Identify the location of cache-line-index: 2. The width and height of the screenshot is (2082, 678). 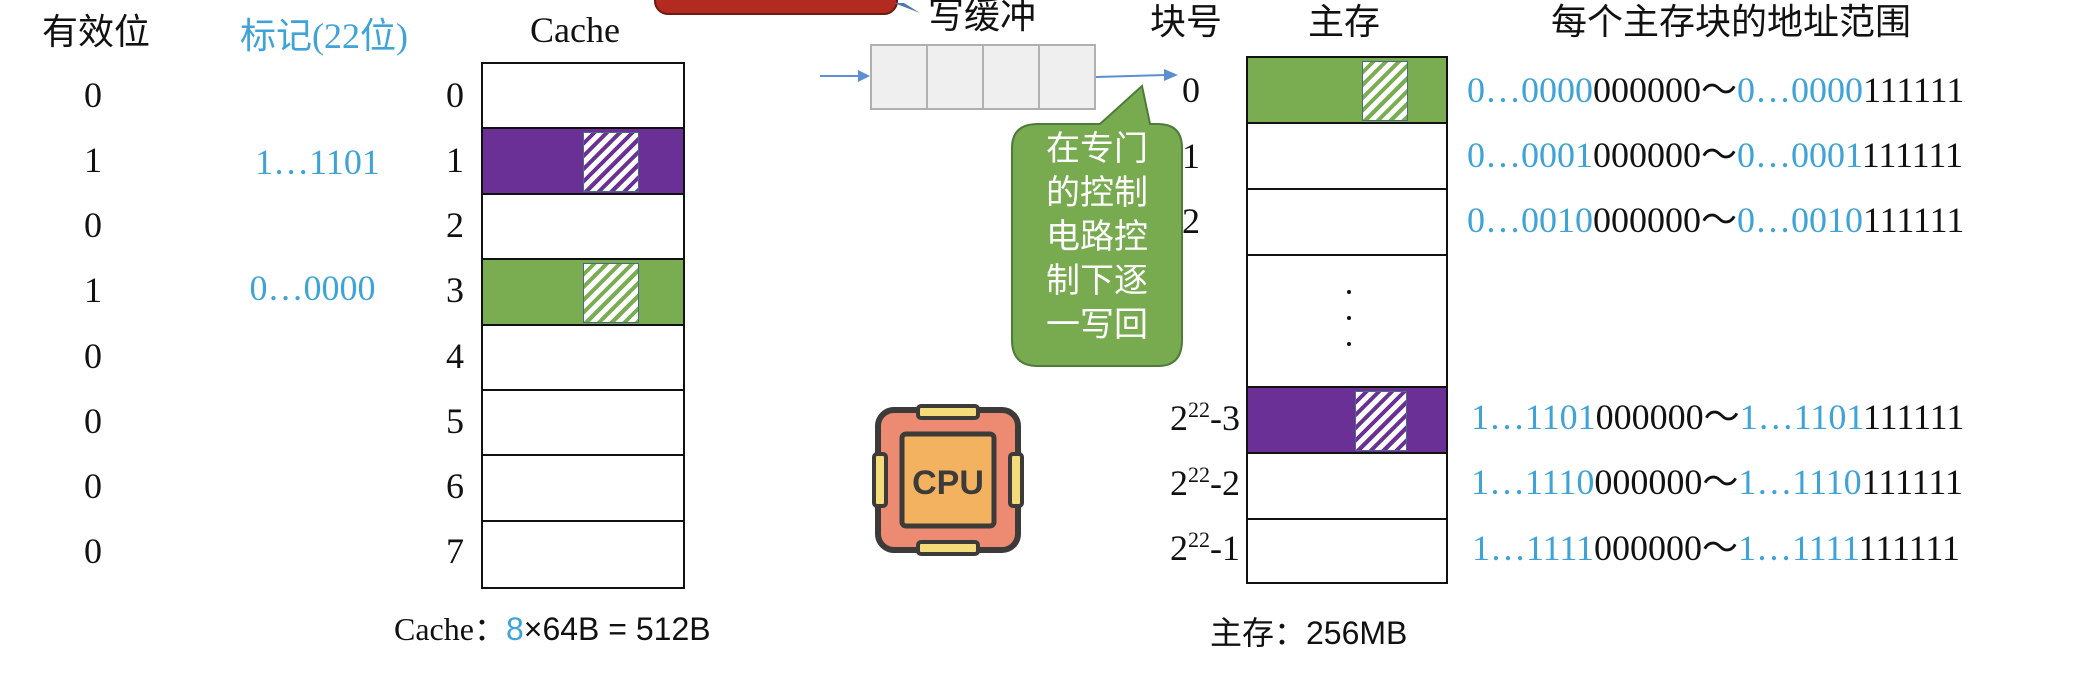
(455, 225).